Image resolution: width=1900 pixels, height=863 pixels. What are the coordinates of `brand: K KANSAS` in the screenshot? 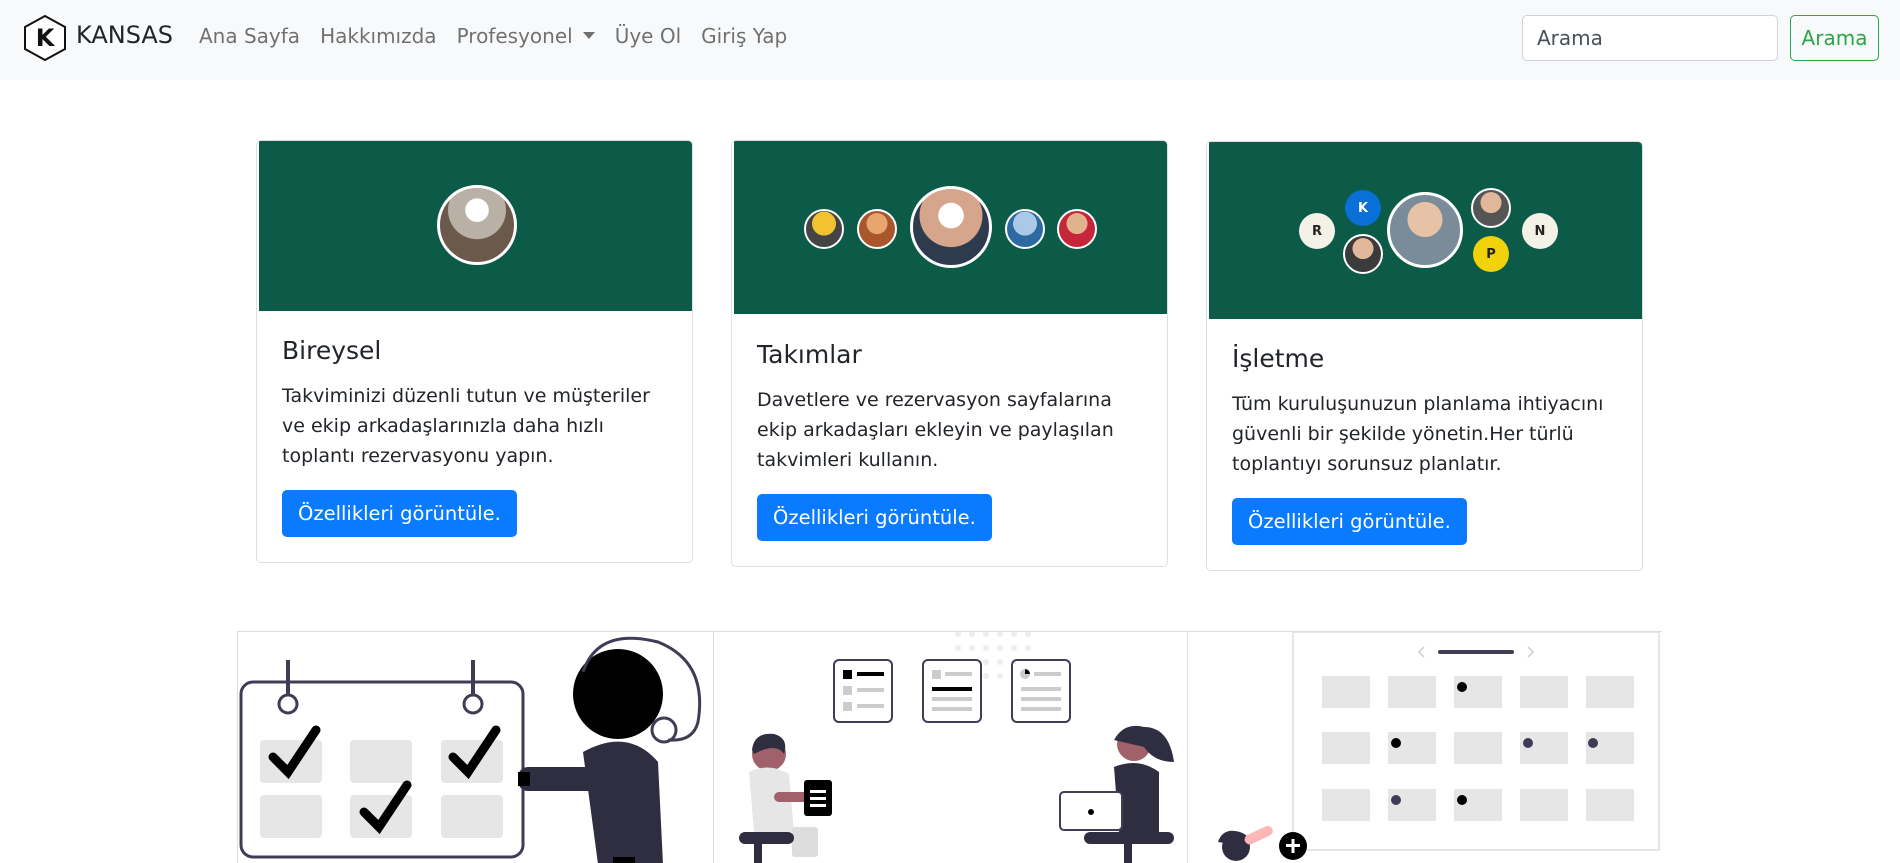 It's located at (96, 38).